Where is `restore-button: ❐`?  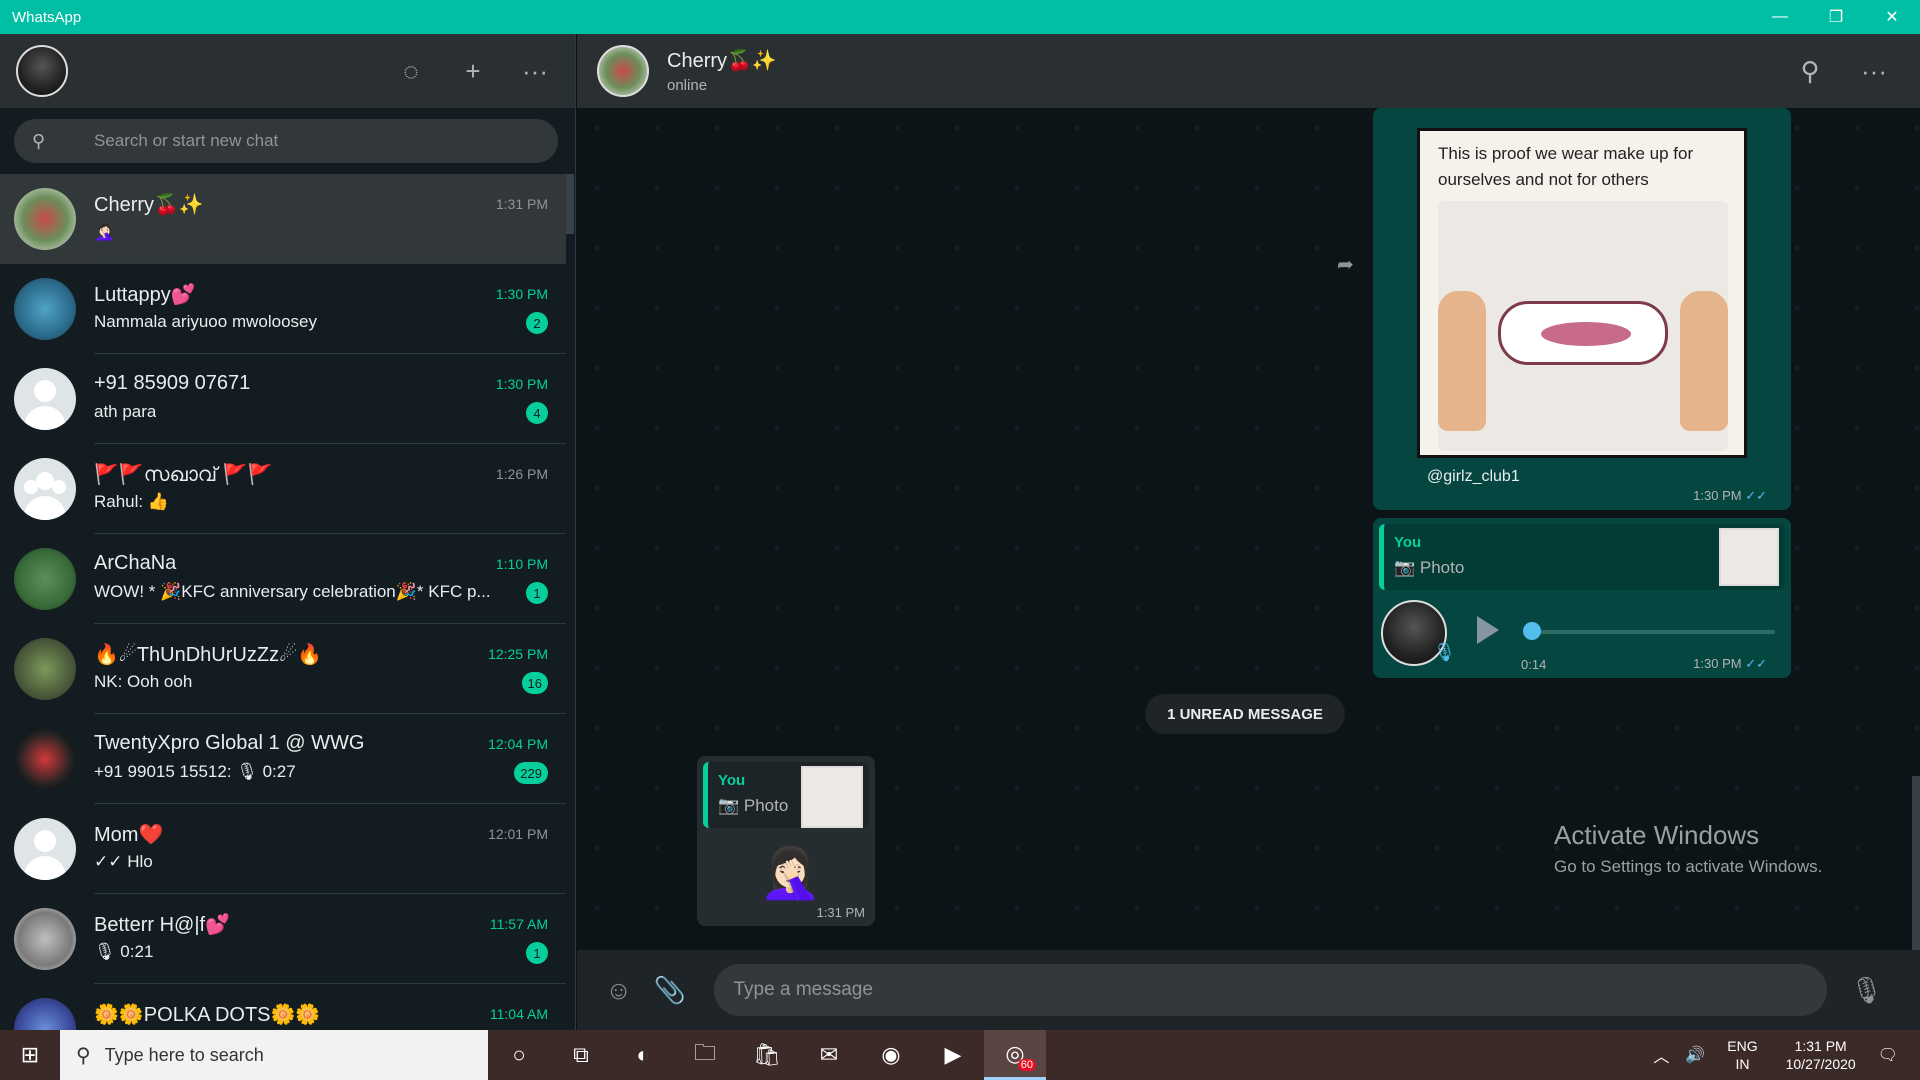
restore-button: ❐ is located at coordinates (1836, 17).